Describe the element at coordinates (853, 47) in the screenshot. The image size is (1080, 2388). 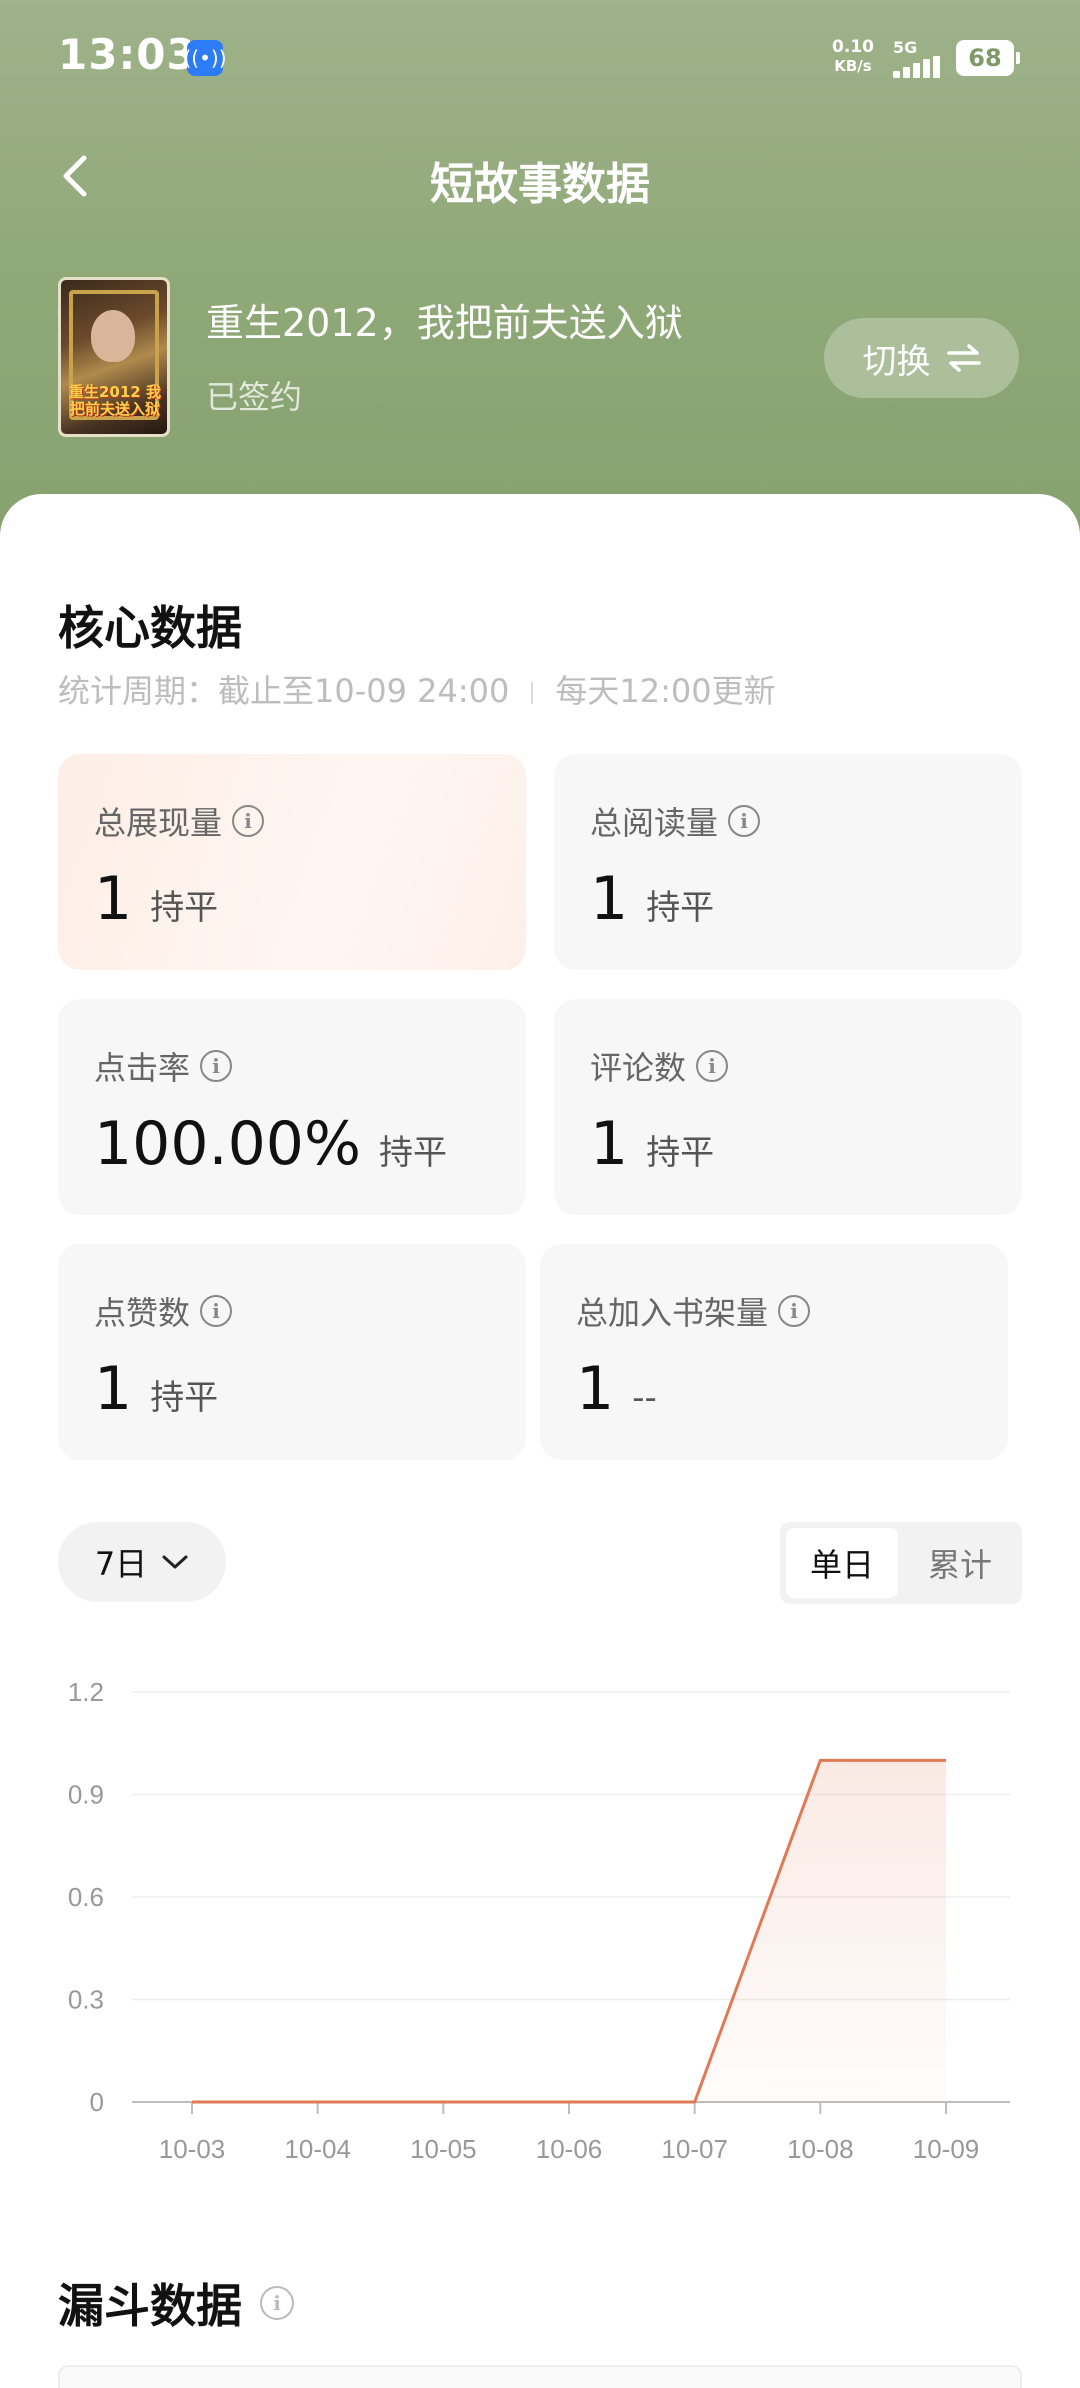
I see `network-speed-value: 0.10` at that location.